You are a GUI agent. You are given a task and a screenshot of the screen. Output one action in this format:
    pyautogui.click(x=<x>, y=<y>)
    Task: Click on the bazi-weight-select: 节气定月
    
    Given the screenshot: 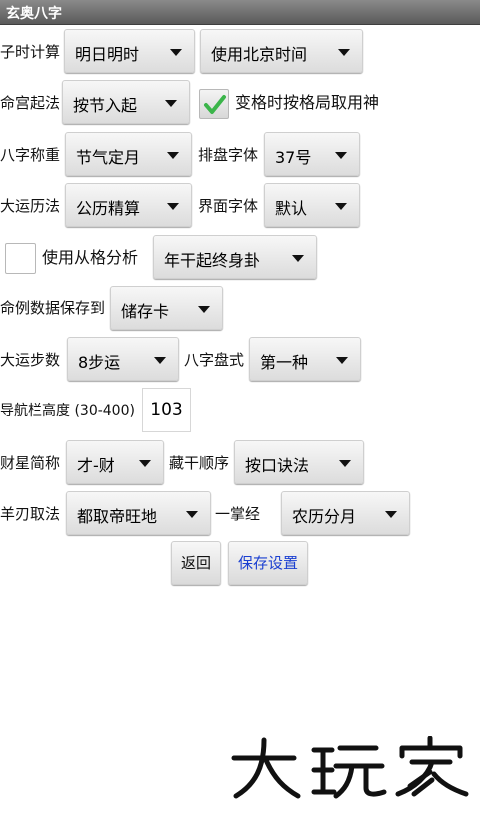 What is the action you would take?
    pyautogui.click(x=128, y=154)
    